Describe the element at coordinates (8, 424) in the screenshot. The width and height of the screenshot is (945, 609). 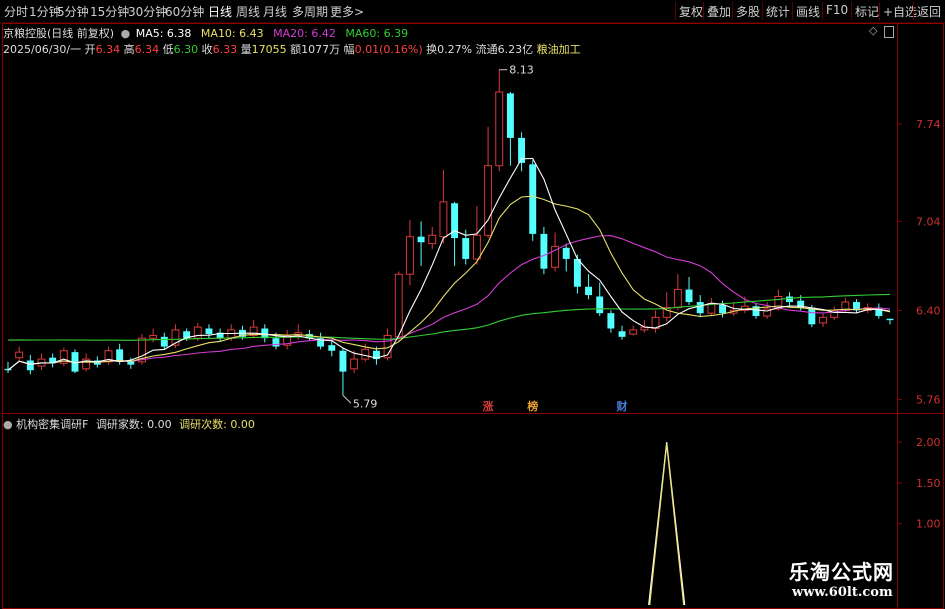
I see `indicator-settings-icon: ●` at that location.